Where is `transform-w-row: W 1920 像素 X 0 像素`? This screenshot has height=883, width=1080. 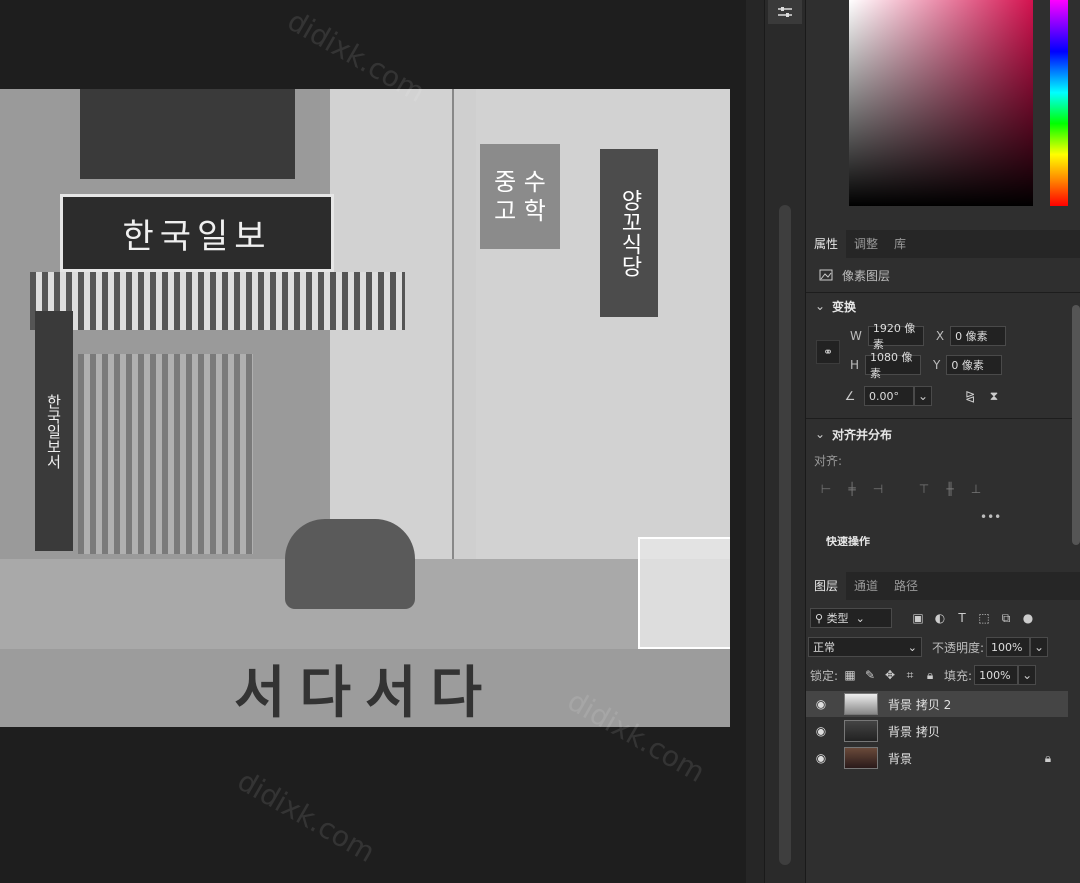 transform-w-row: W 1920 像素 X 0 像素 is located at coordinates (943, 336).